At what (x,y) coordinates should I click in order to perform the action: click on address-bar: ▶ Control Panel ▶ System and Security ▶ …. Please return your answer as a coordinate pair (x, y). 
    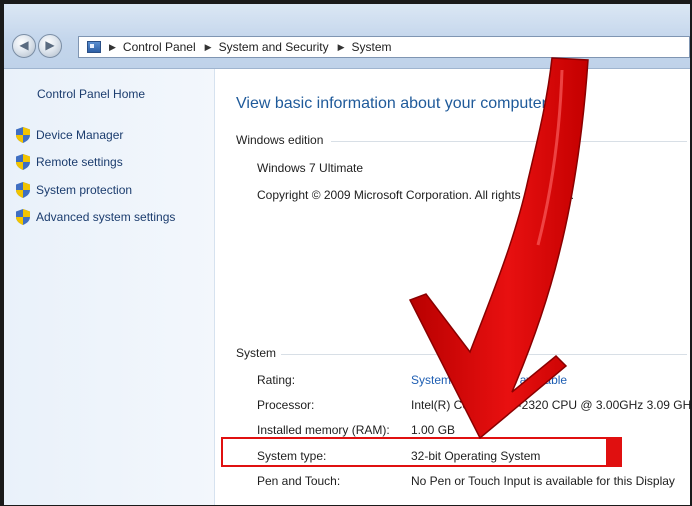
    Looking at the image, I should click on (384, 47).